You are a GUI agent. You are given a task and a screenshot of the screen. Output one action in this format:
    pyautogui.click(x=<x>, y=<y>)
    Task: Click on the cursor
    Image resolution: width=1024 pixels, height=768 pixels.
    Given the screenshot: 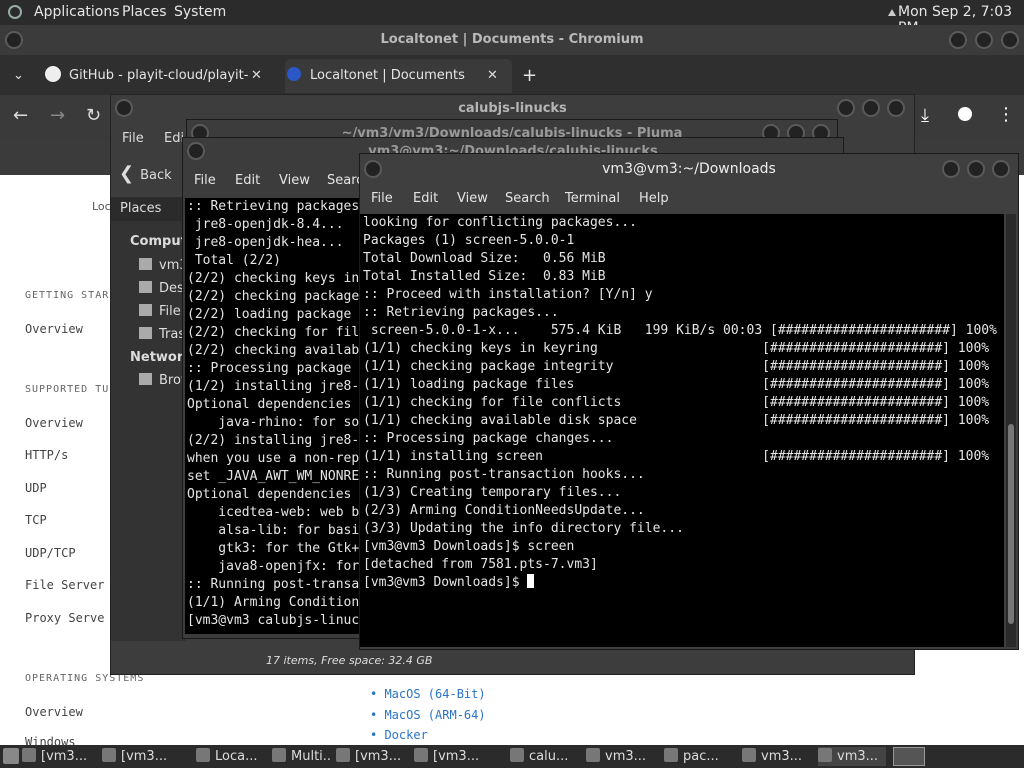 What is the action you would take?
    pyautogui.click(x=531, y=581)
    